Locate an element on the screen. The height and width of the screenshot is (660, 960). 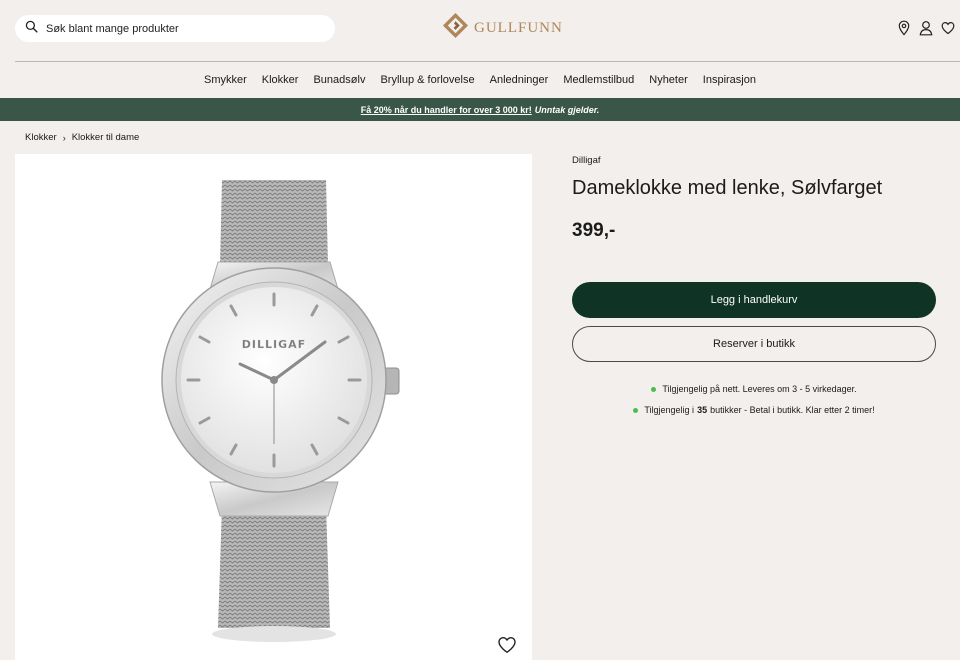
product-price: 399,- is located at coordinates (594, 230).